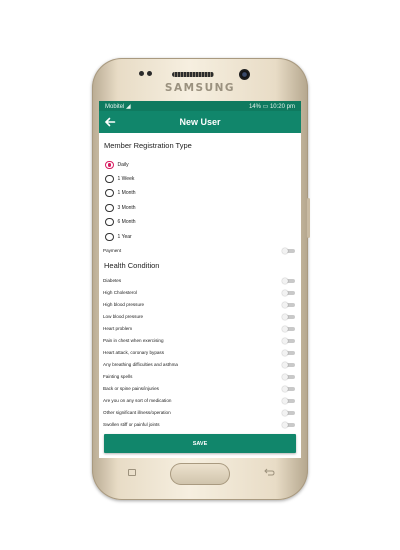  Describe the element at coordinates (200, 474) in the screenshot. I see `home-button` at that location.